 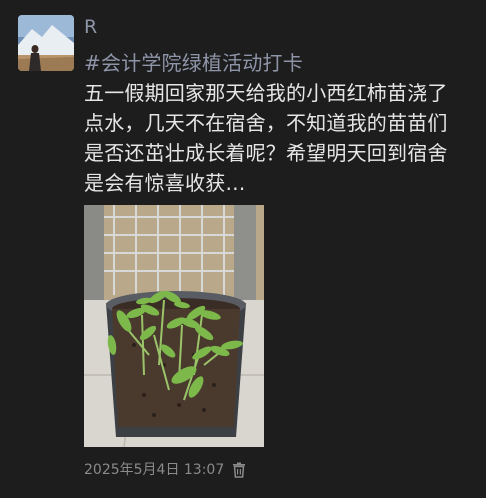 I want to click on avatar, so click(x=46, y=43).